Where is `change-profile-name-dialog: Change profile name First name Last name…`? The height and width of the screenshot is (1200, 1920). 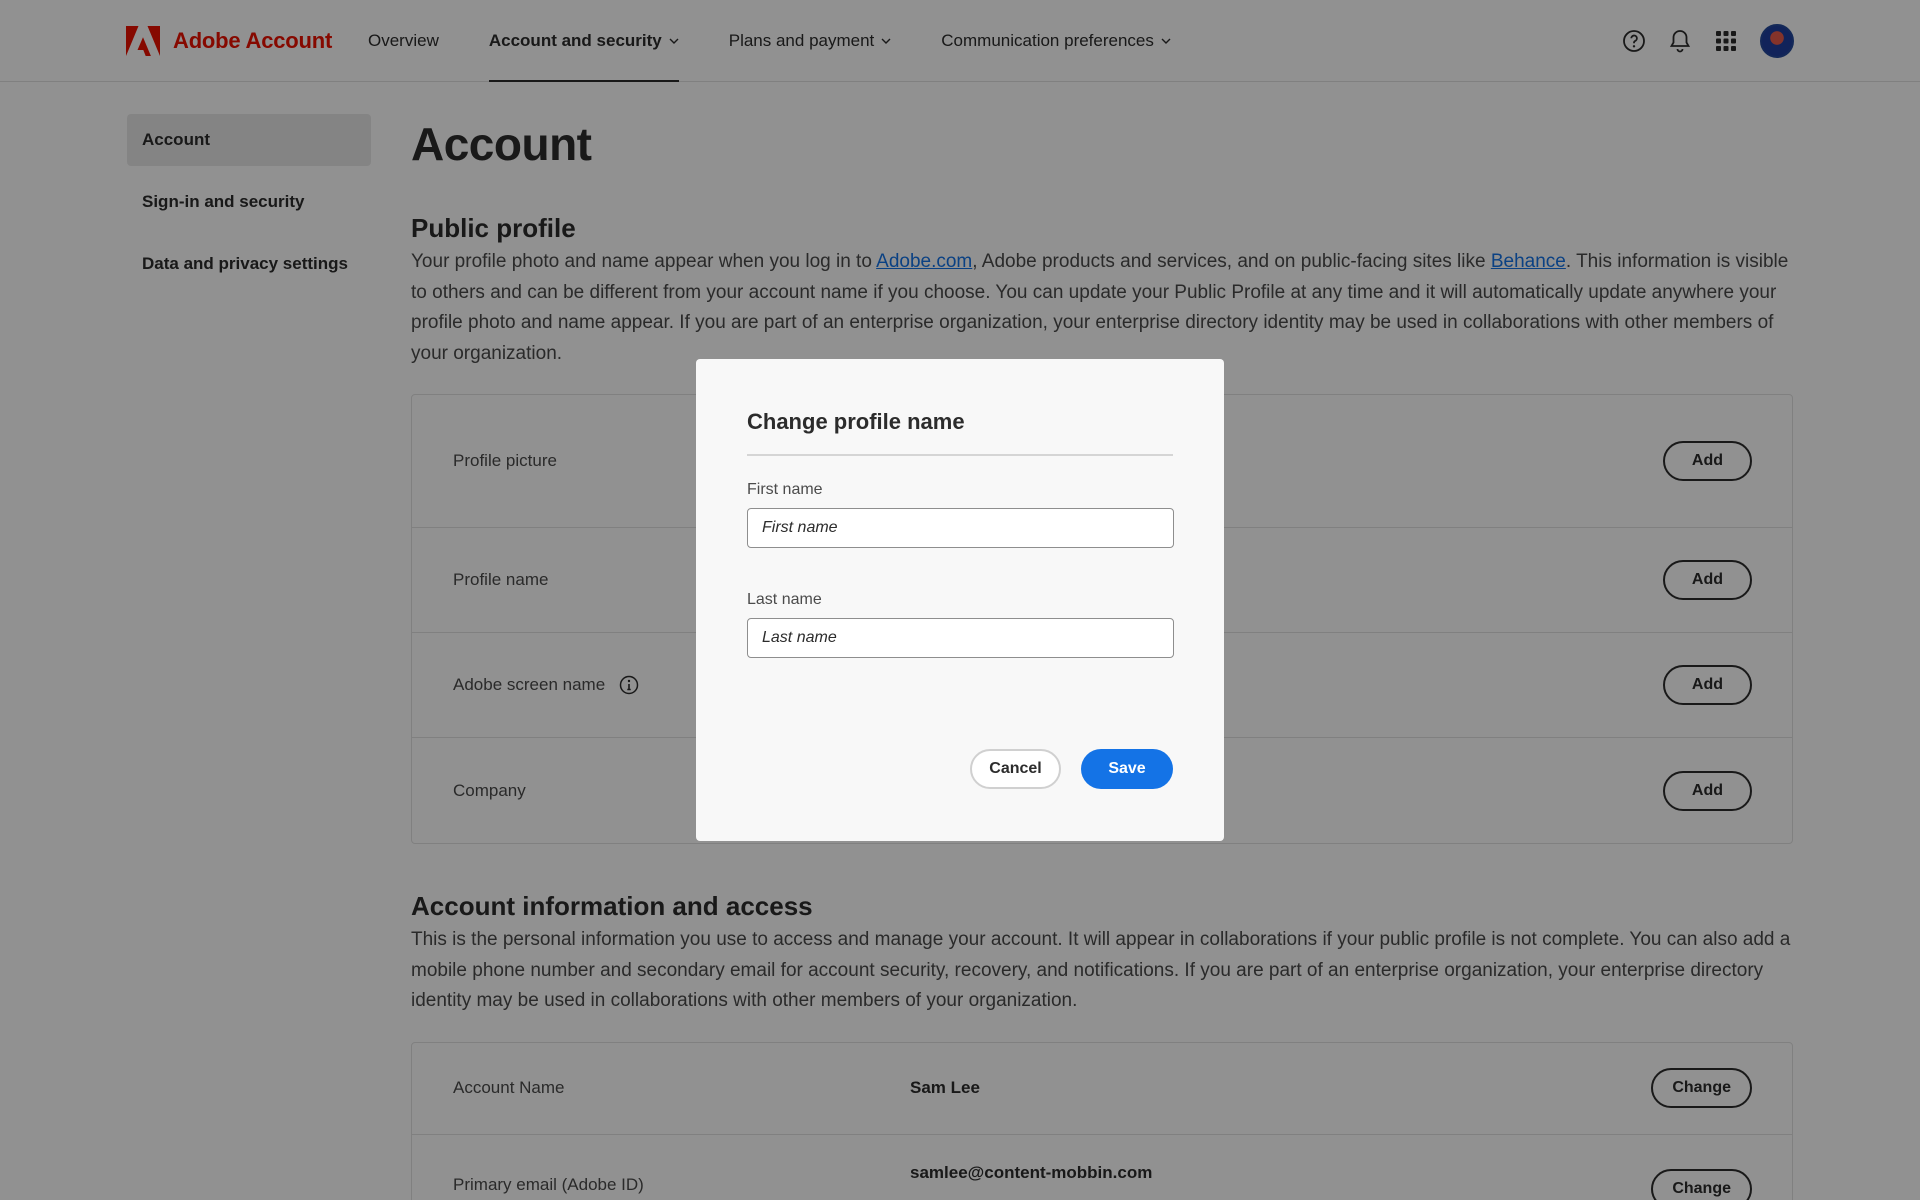 change-profile-name-dialog: Change profile name First name Last name… is located at coordinates (960, 600).